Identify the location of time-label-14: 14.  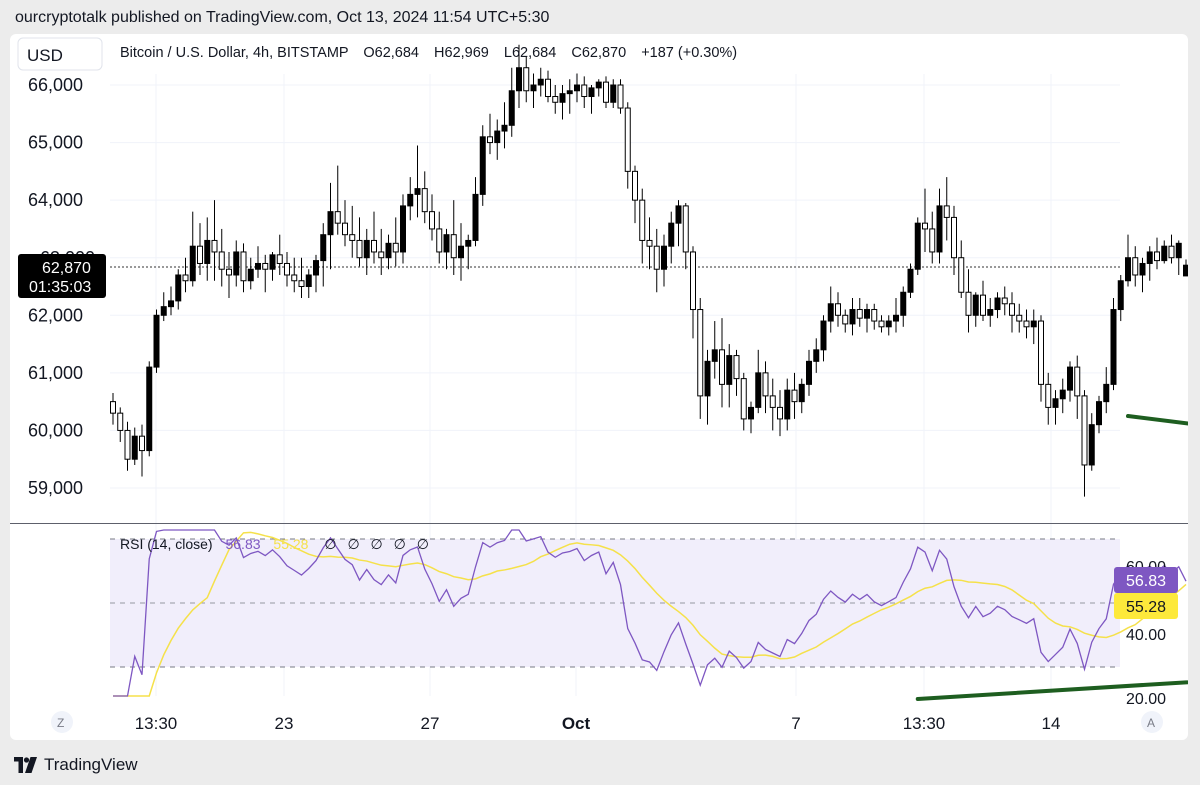
(1051, 723).